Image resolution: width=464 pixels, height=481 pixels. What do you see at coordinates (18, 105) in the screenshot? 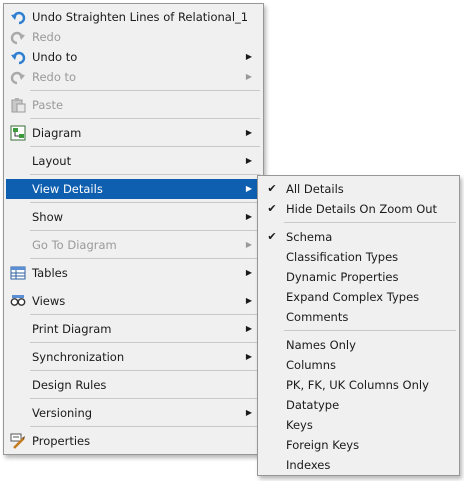
I see `paste-icon` at bounding box center [18, 105].